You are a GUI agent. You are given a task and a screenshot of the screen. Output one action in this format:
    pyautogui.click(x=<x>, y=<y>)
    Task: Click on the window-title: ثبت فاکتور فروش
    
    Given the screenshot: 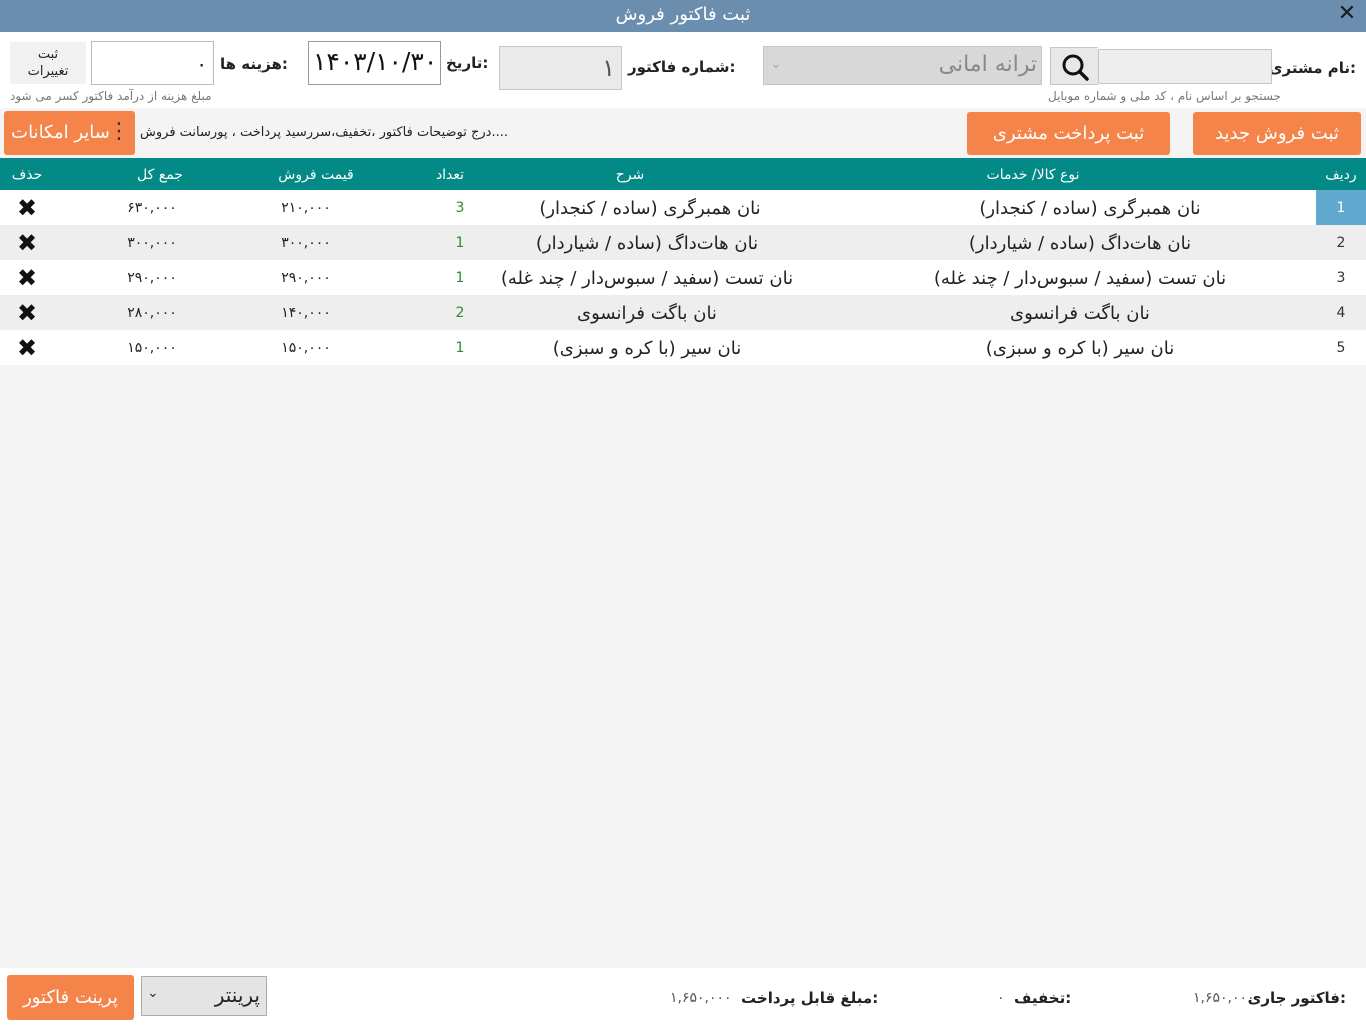 What is the action you would take?
    pyautogui.click(x=683, y=14)
    